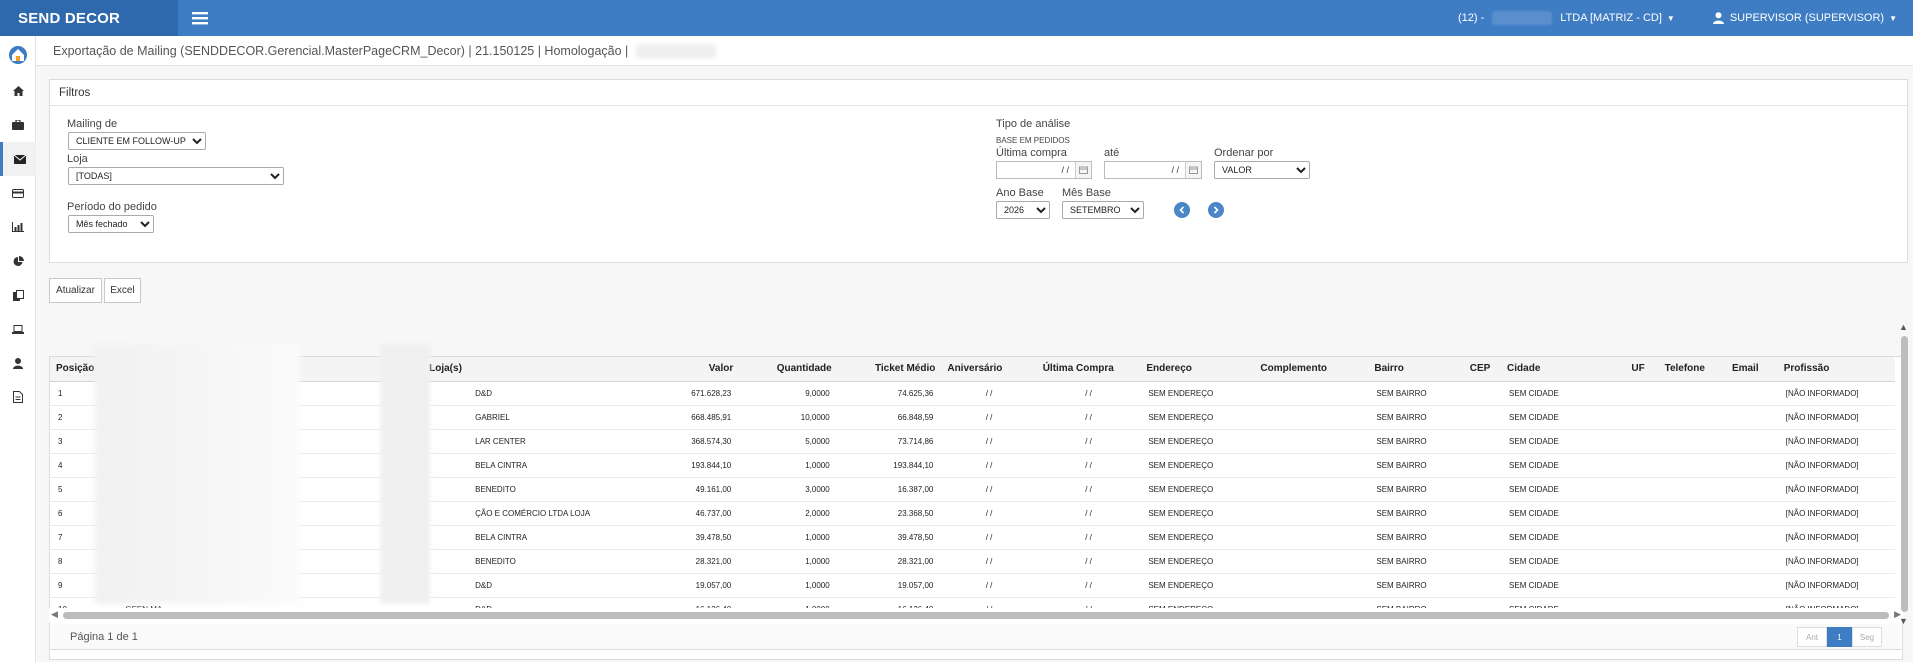  I want to click on column-header: Telefone, so click(1692, 369).